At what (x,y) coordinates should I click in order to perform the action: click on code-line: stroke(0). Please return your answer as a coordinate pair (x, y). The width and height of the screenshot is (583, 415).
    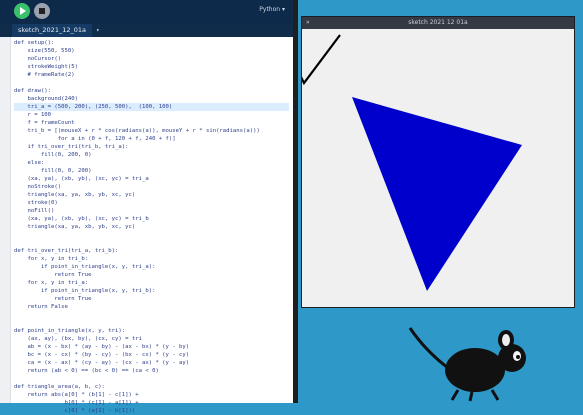
    Looking at the image, I should click on (151, 203).